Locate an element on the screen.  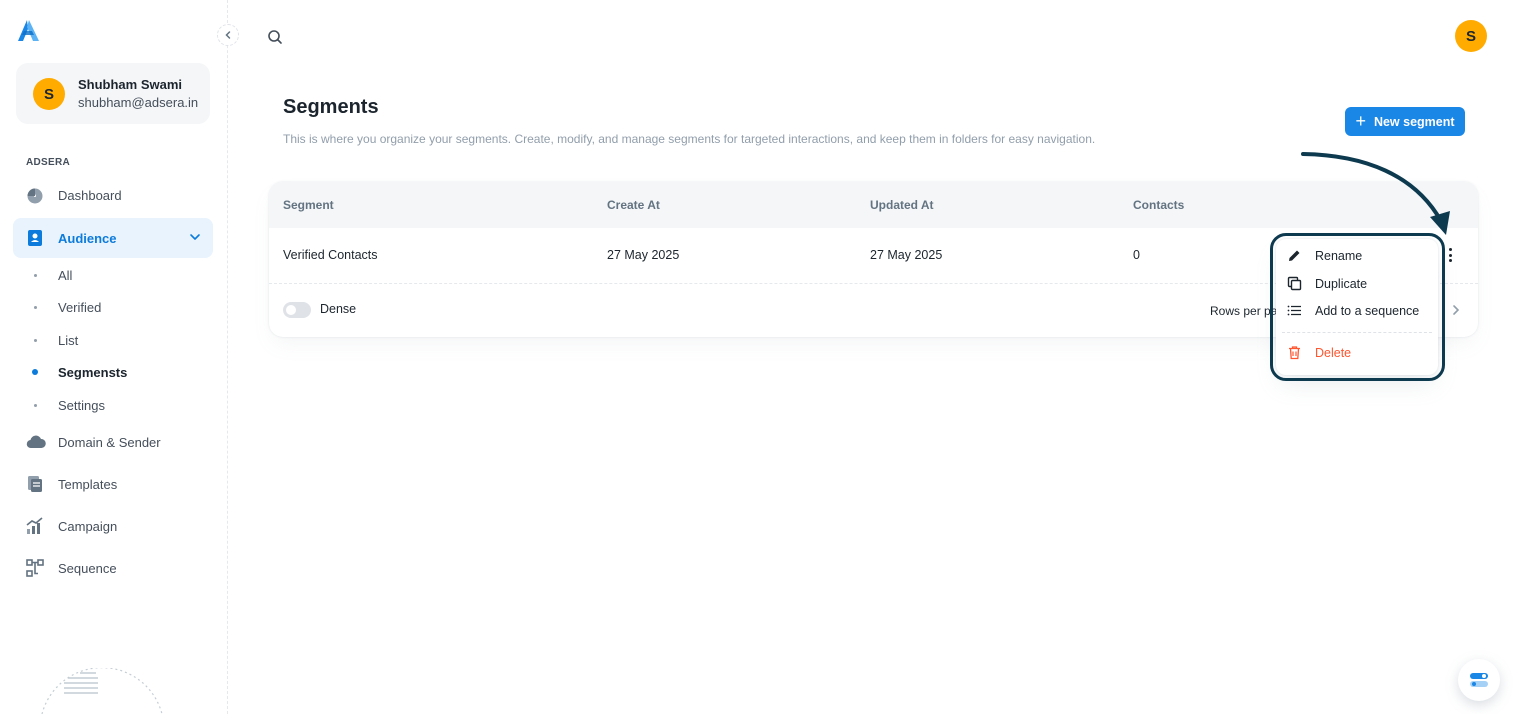
cell-created: 27 May 2025 is located at coordinates (643, 255).